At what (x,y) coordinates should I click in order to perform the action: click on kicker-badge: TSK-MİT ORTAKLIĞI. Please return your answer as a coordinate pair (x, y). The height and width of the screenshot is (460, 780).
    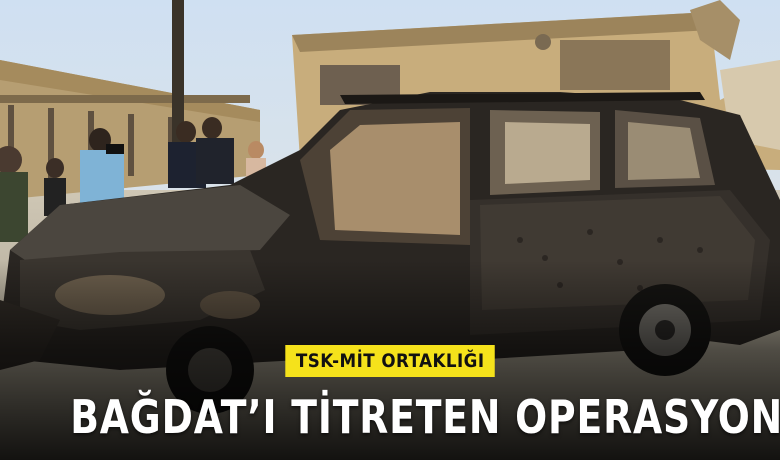
    Looking at the image, I should click on (390, 361).